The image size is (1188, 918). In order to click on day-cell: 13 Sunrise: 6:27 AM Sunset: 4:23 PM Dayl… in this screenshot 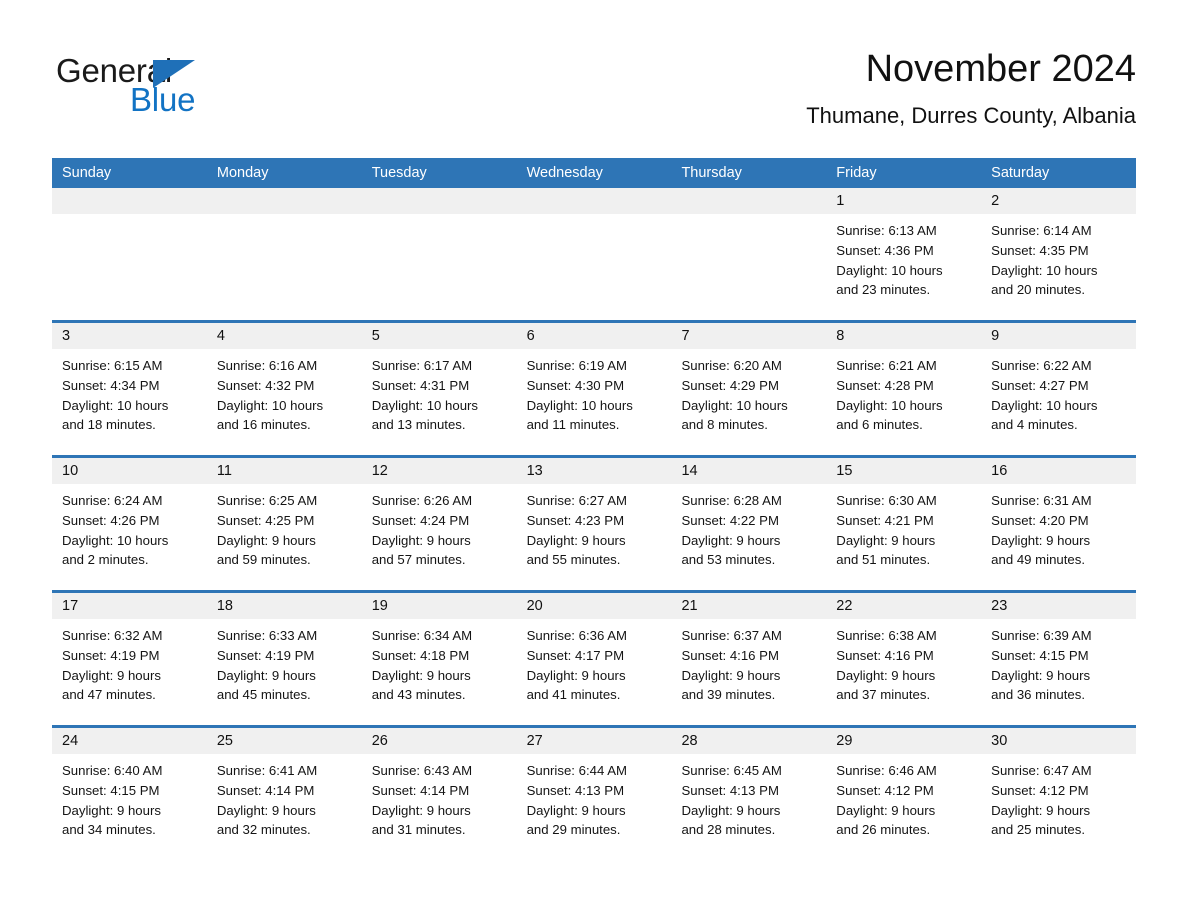, I will do `click(594, 524)`.